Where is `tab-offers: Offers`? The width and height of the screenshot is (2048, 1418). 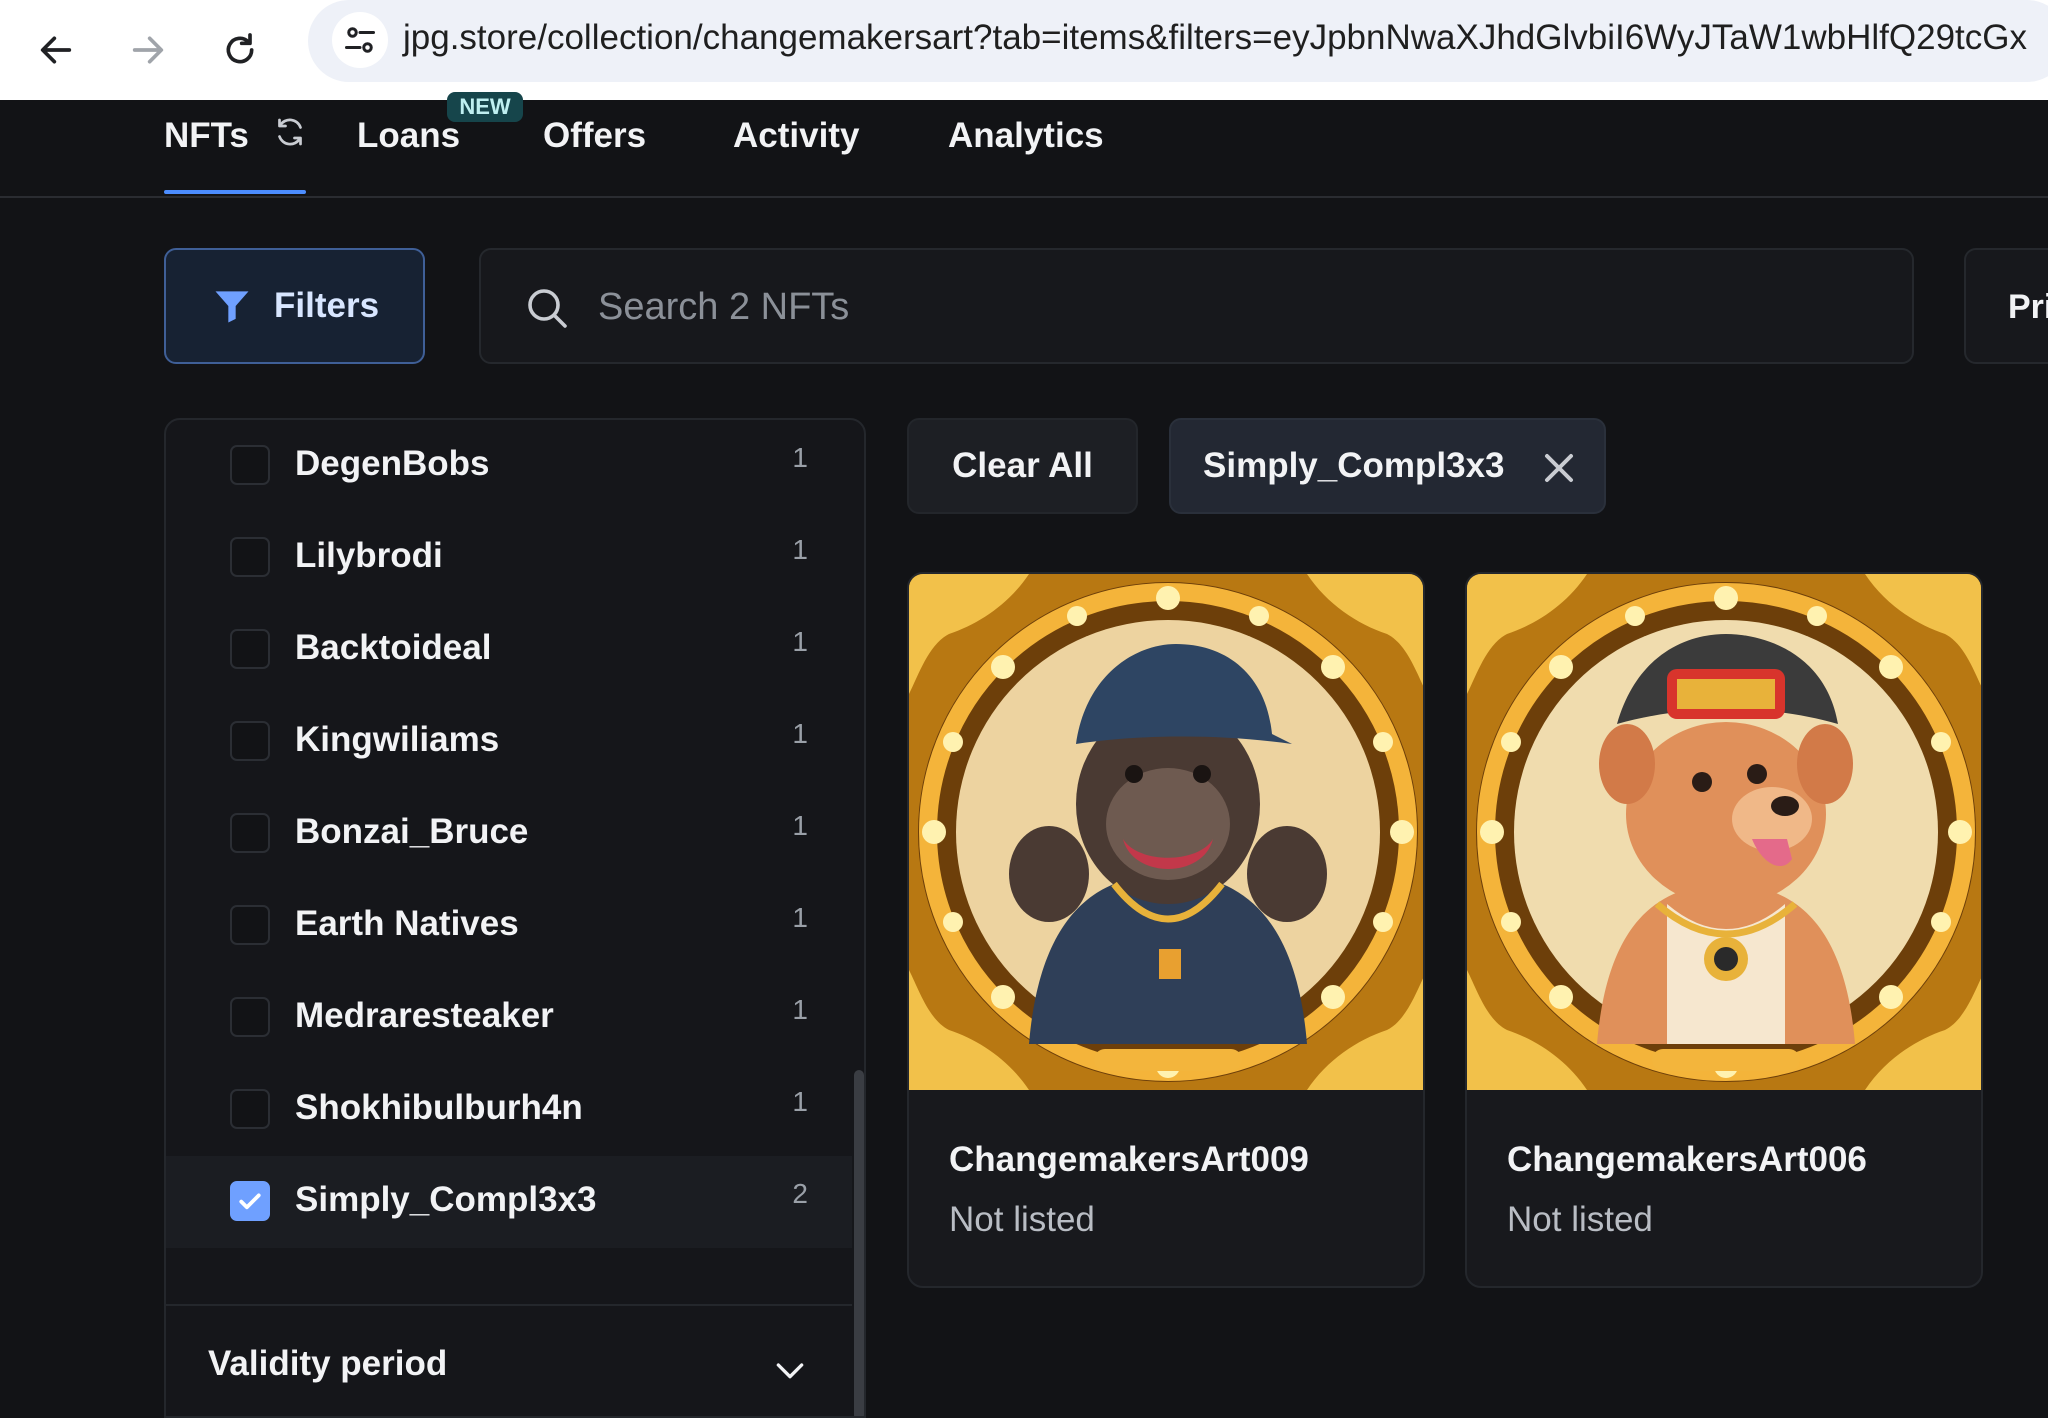 tab-offers: Offers is located at coordinates (594, 136).